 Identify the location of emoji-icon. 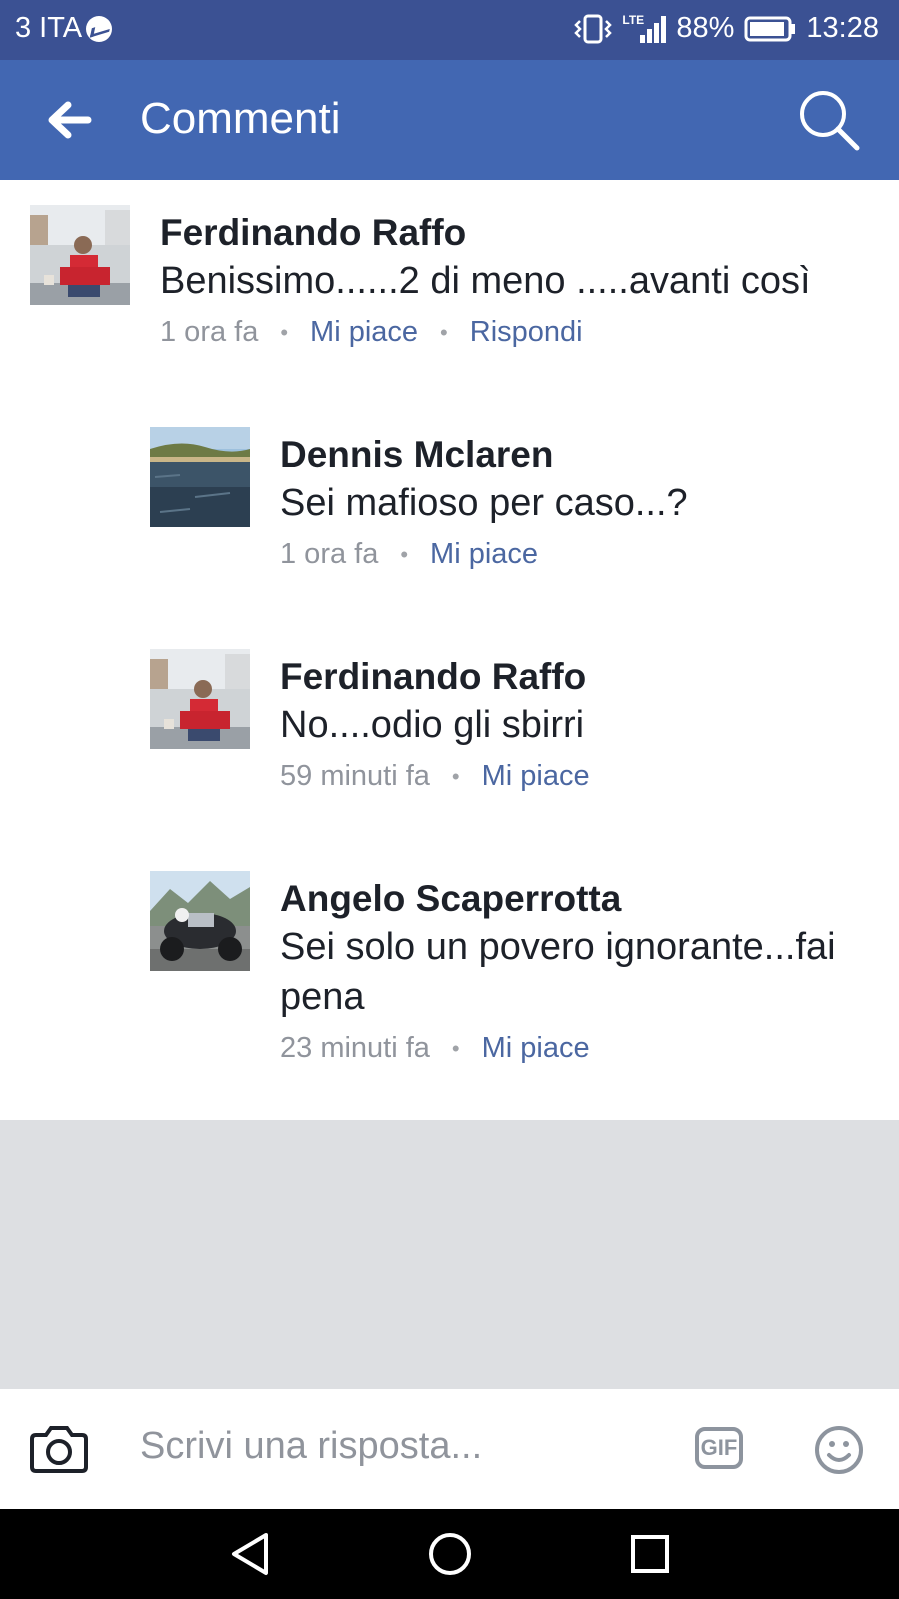
(839, 1450).